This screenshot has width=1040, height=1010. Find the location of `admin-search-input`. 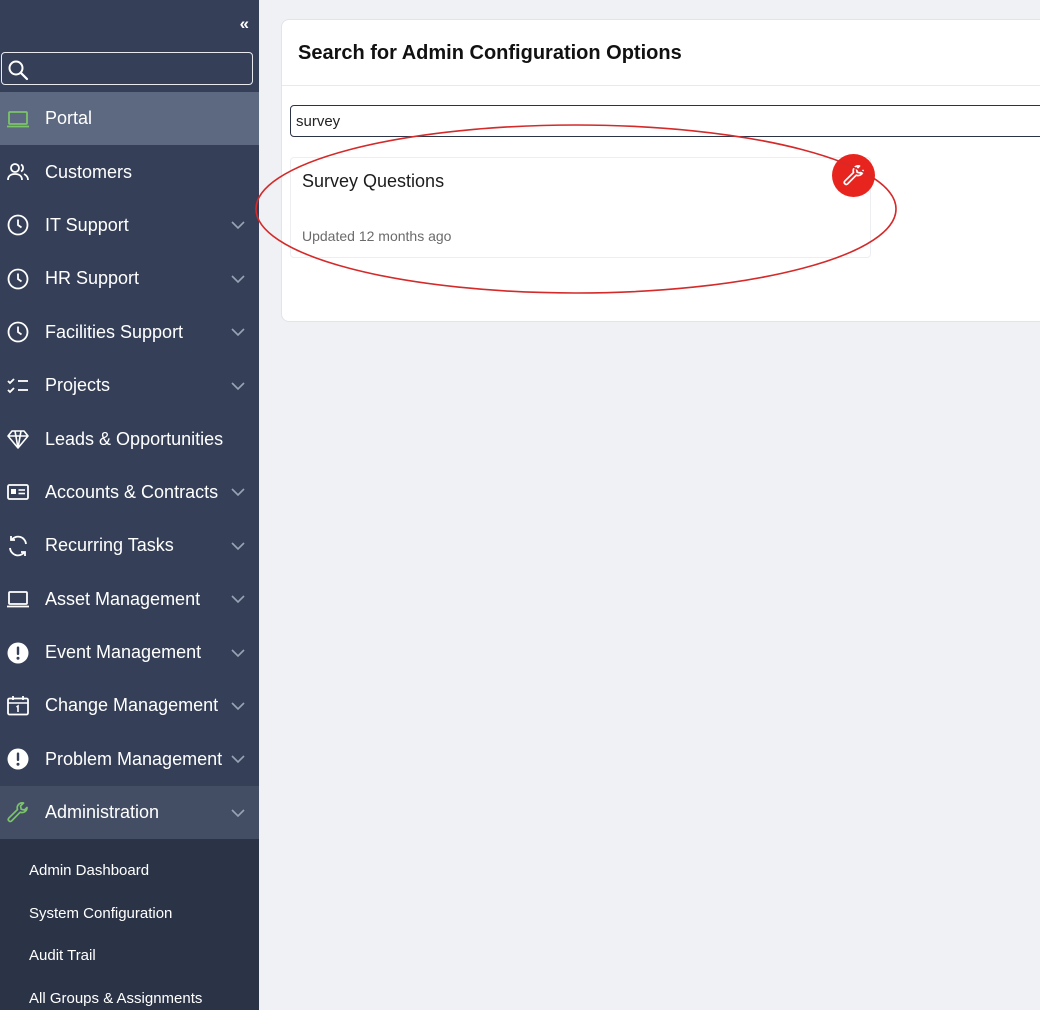

admin-search-input is located at coordinates (665, 121).